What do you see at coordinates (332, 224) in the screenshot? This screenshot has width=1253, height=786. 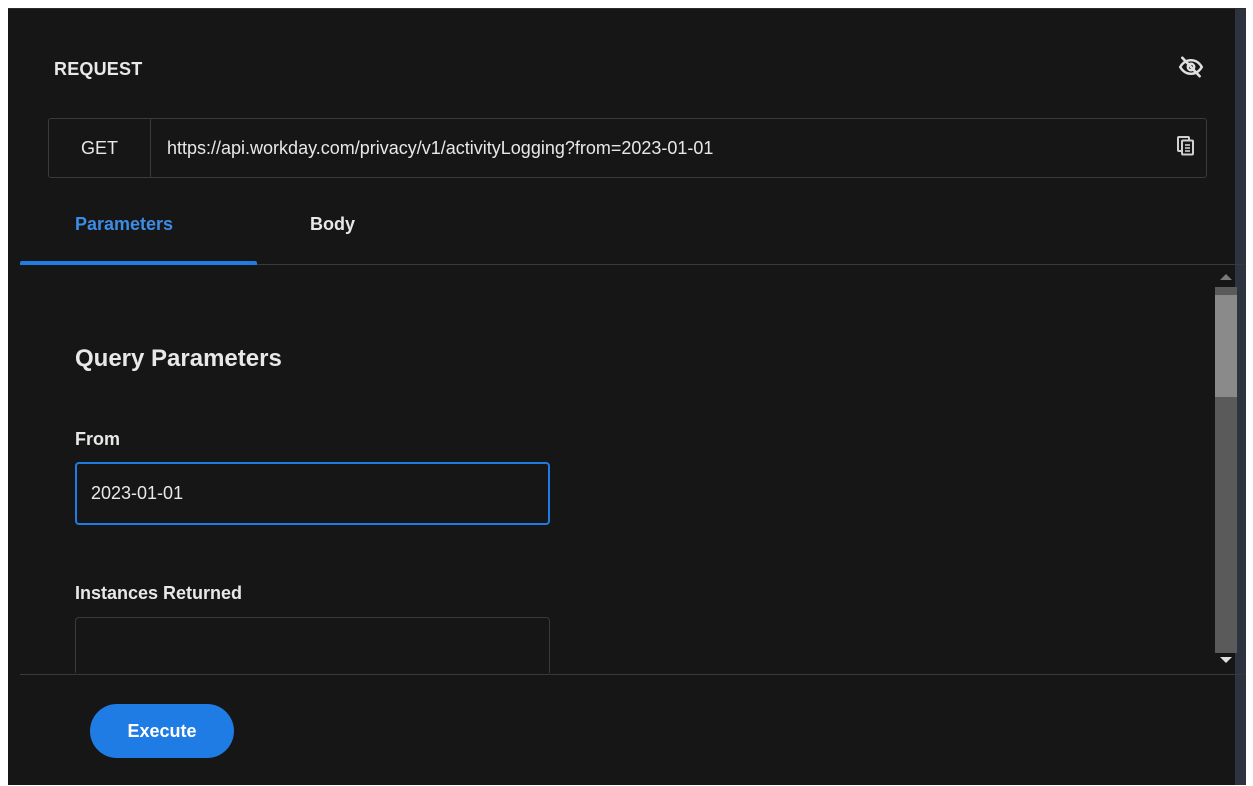 I see `tab-body: Body` at bounding box center [332, 224].